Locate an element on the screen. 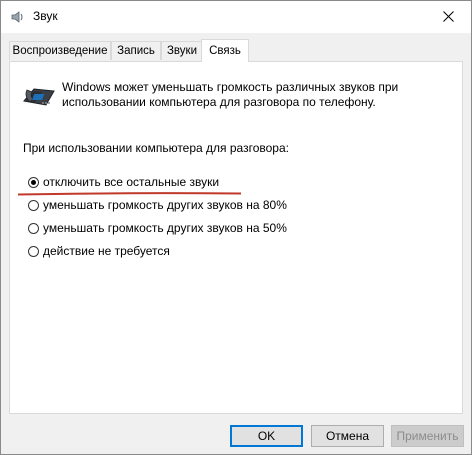 This screenshot has width=472, height=455. tab-recording: Запись is located at coordinates (136, 50).